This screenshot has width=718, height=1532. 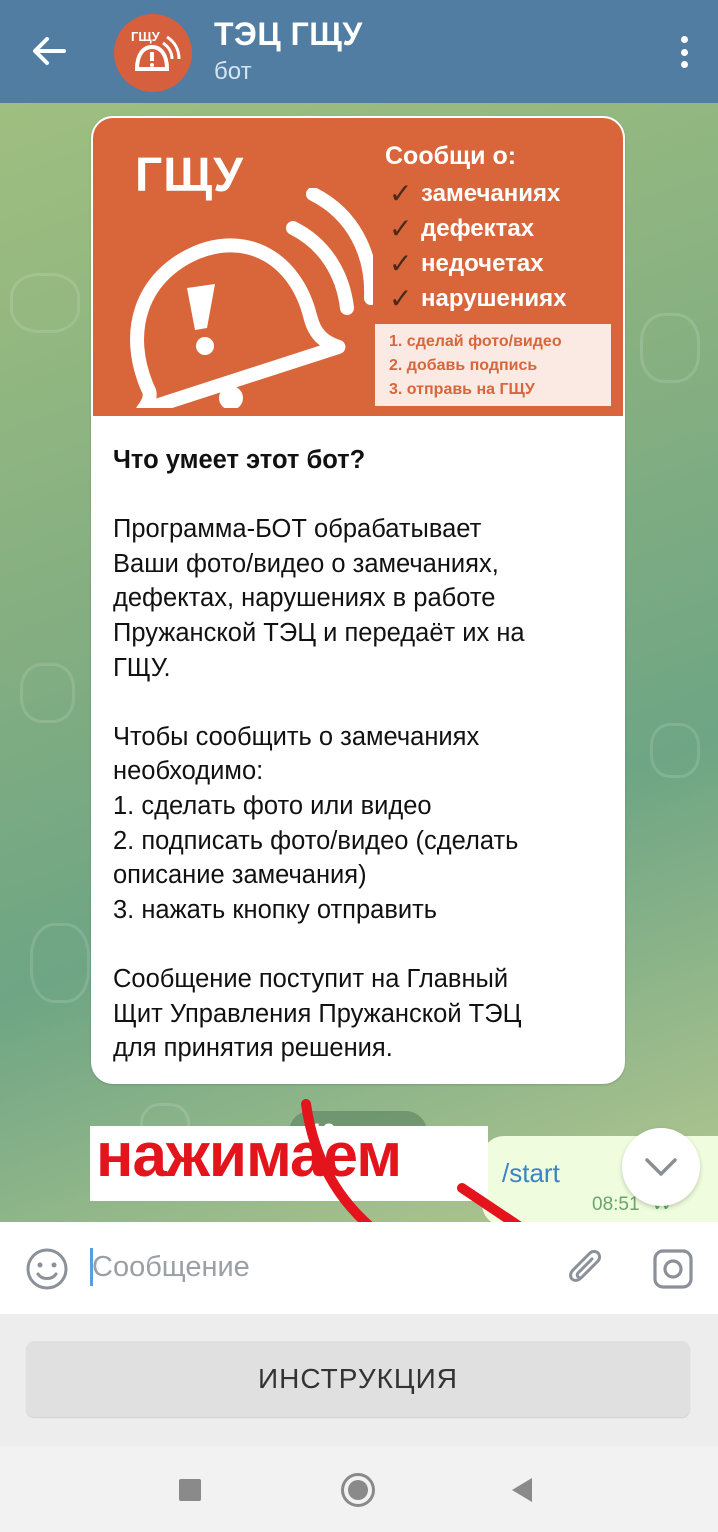 What do you see at coordinates (478, 298) in the screenshot?
I see `banner-list-item: ✓ нарушениях` at bounding box center [478, 298].